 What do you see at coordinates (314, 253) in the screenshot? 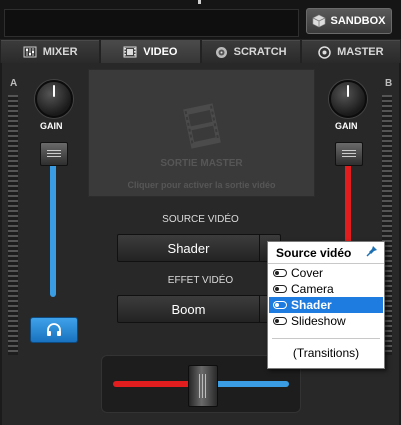
I see `dropdown-title: Source vidéo` at bounding box center [314, 253].